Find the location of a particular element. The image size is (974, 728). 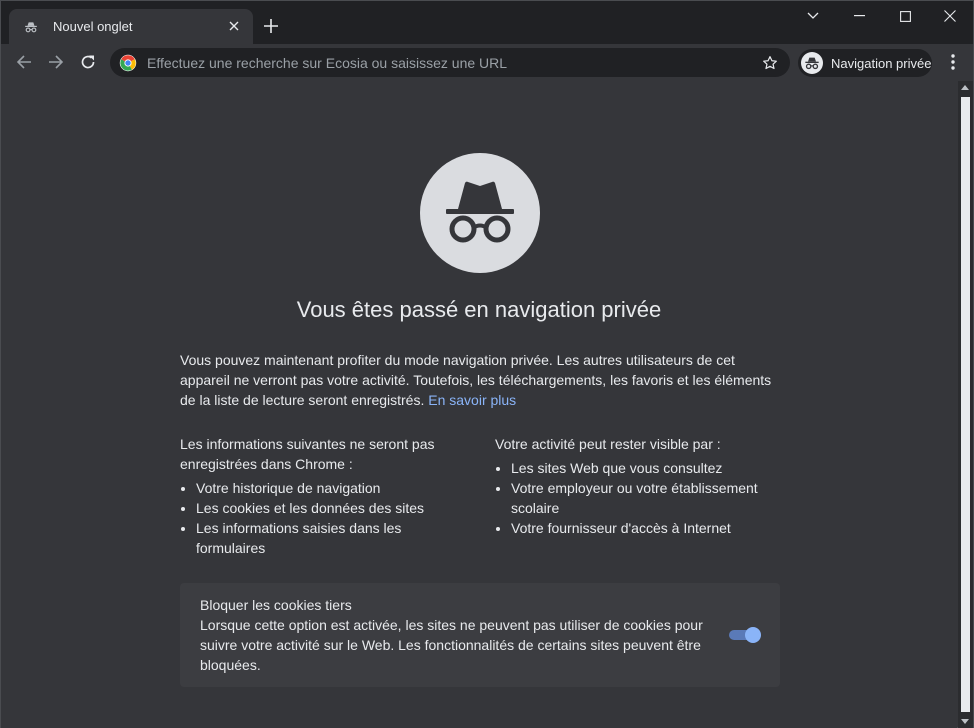

list-item: Votre historique de navigation is located at coordinates (333, 488).